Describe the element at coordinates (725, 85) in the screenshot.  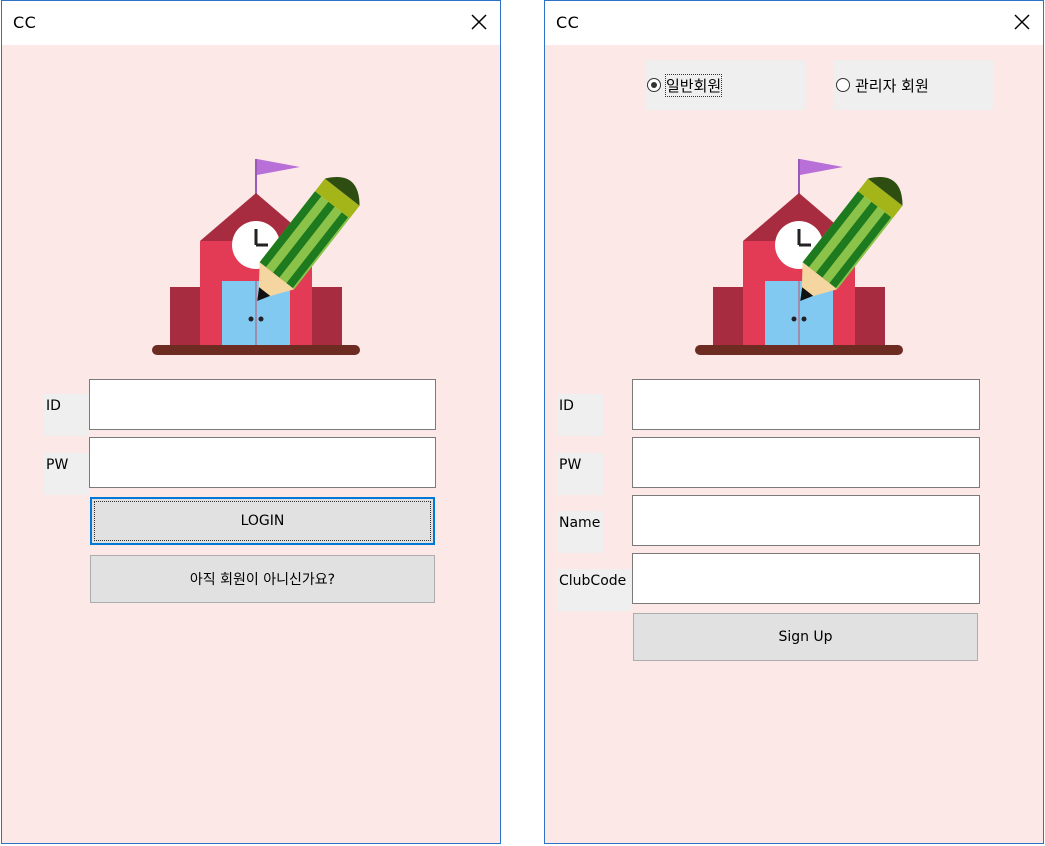
I see `radio-regular-member: 일반회원` at that location.